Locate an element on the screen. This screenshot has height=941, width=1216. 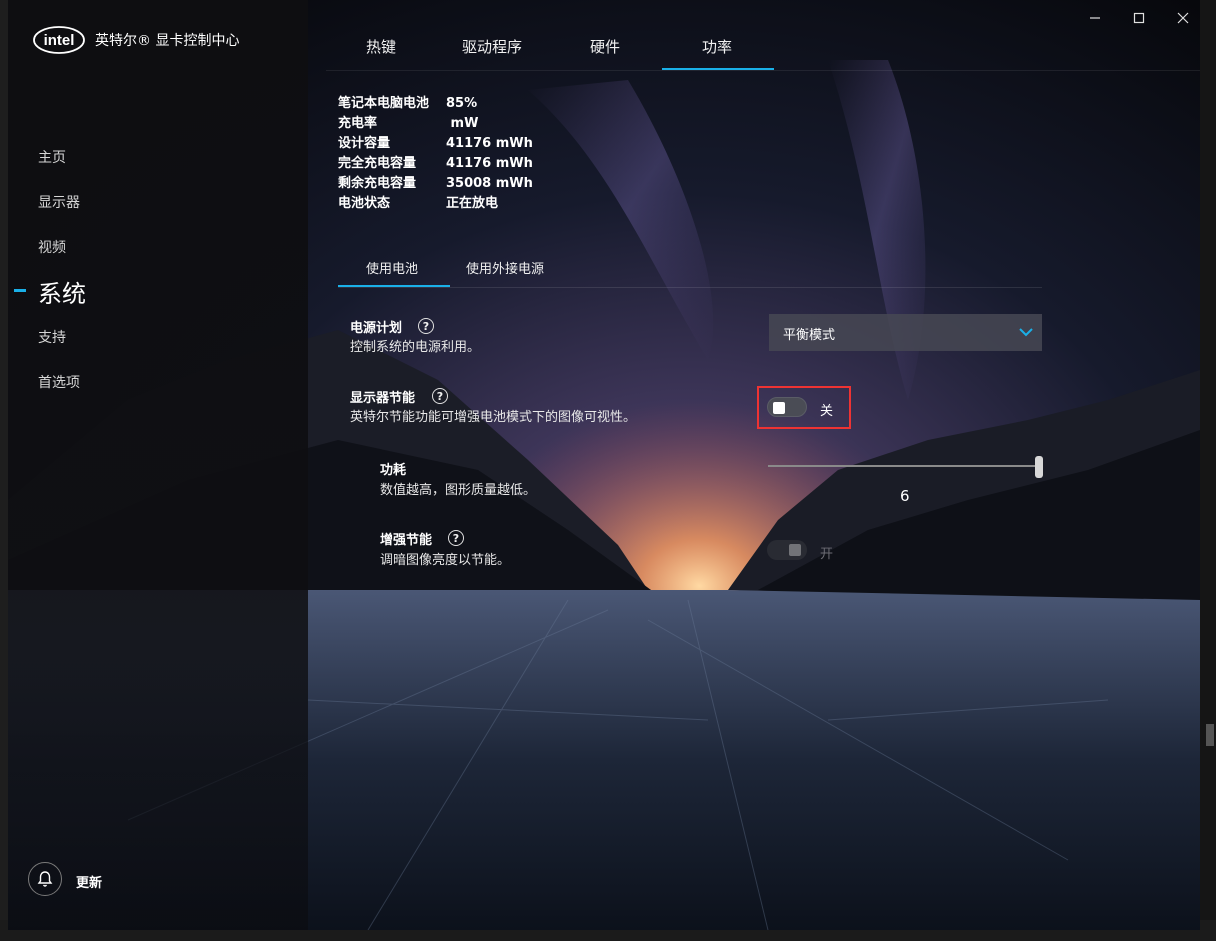
display-saving-desc: 英特尔节能功能可增强电池模式下的图像可视性。 is located at coordinates (493, 417).